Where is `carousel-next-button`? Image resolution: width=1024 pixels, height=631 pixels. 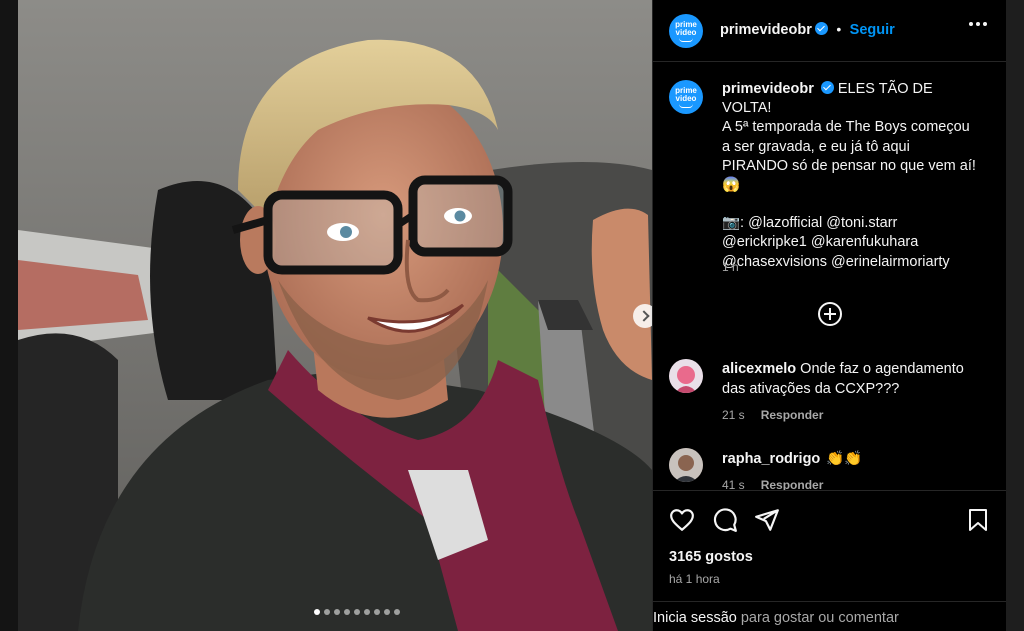 carousel-next-button is located at coordinates (642, 316).